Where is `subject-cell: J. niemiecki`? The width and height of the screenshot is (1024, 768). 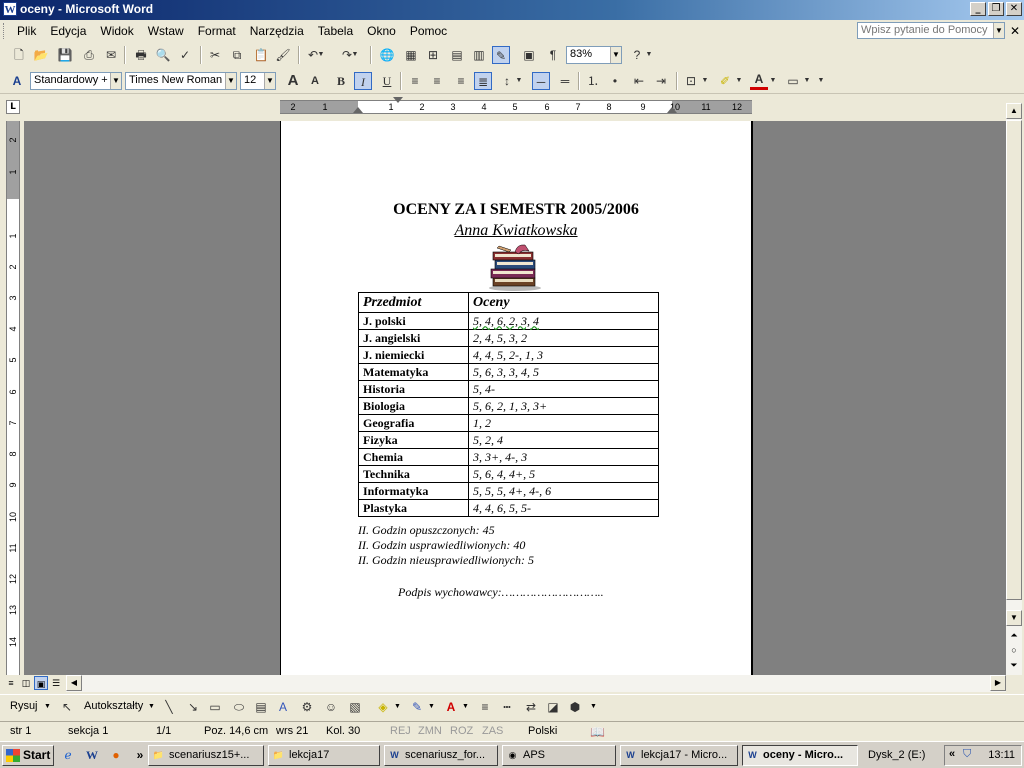
subject-cell: J. niemiecki is located at coordinates (413, 355).